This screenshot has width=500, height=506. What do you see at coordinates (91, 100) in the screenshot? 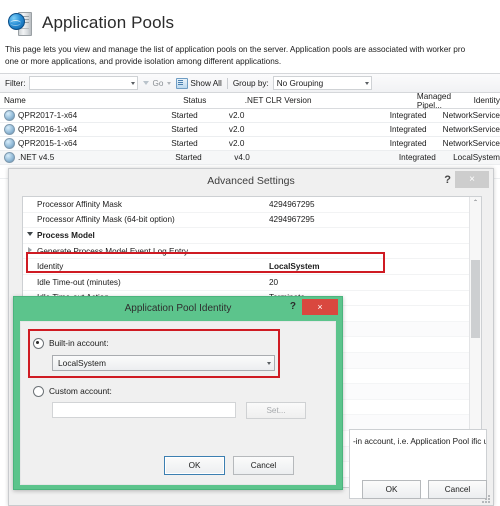
I see `column-header-name: Name` at bounding box center [91, 100].